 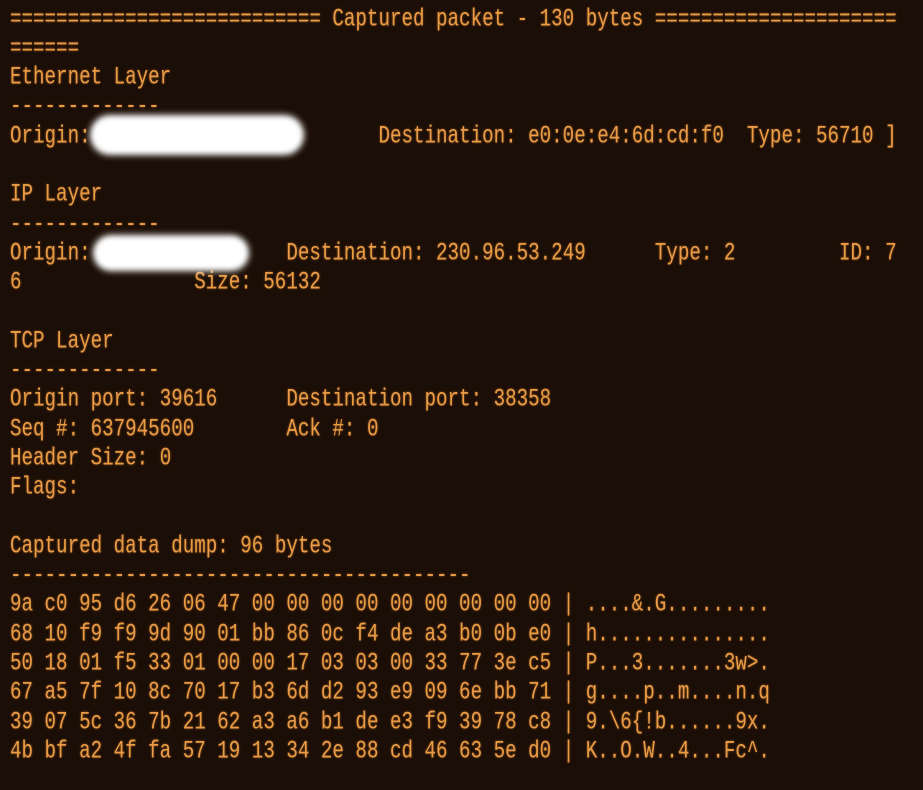 I want to click on ethernet-origin-redaction, so click(x=197, y=135).